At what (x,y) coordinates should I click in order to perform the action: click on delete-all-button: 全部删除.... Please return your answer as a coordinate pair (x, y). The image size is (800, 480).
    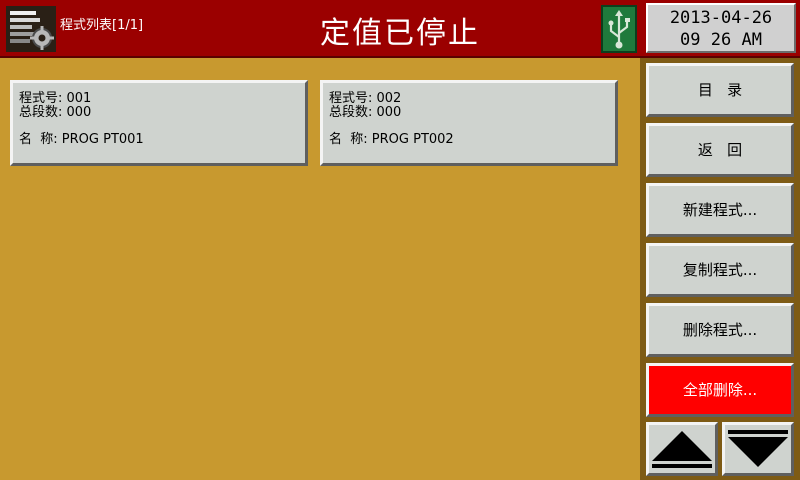
    Looking at the image, I should click on (720, 390).